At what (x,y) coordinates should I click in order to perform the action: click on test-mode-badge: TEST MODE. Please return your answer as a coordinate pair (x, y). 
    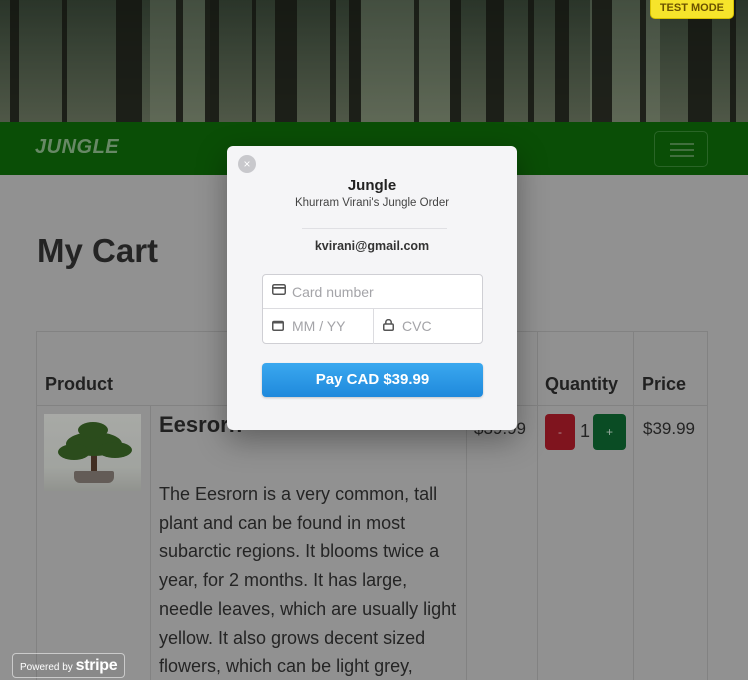
    Looking at the image, I should click on (691, 9).